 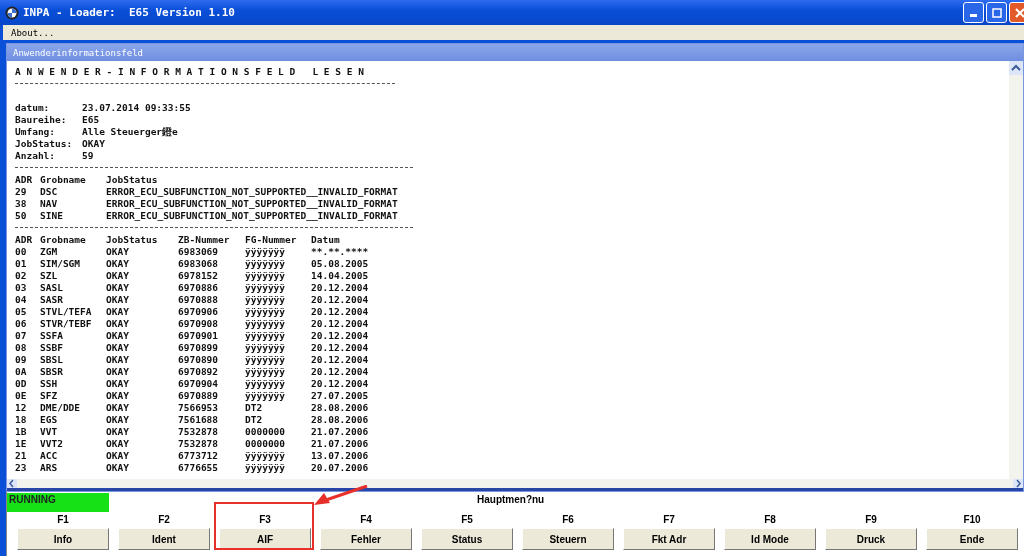 What do you see at coordinates (1016, 12) in the screenshot?
I see `close-button` at bounding box center [1016, 12].